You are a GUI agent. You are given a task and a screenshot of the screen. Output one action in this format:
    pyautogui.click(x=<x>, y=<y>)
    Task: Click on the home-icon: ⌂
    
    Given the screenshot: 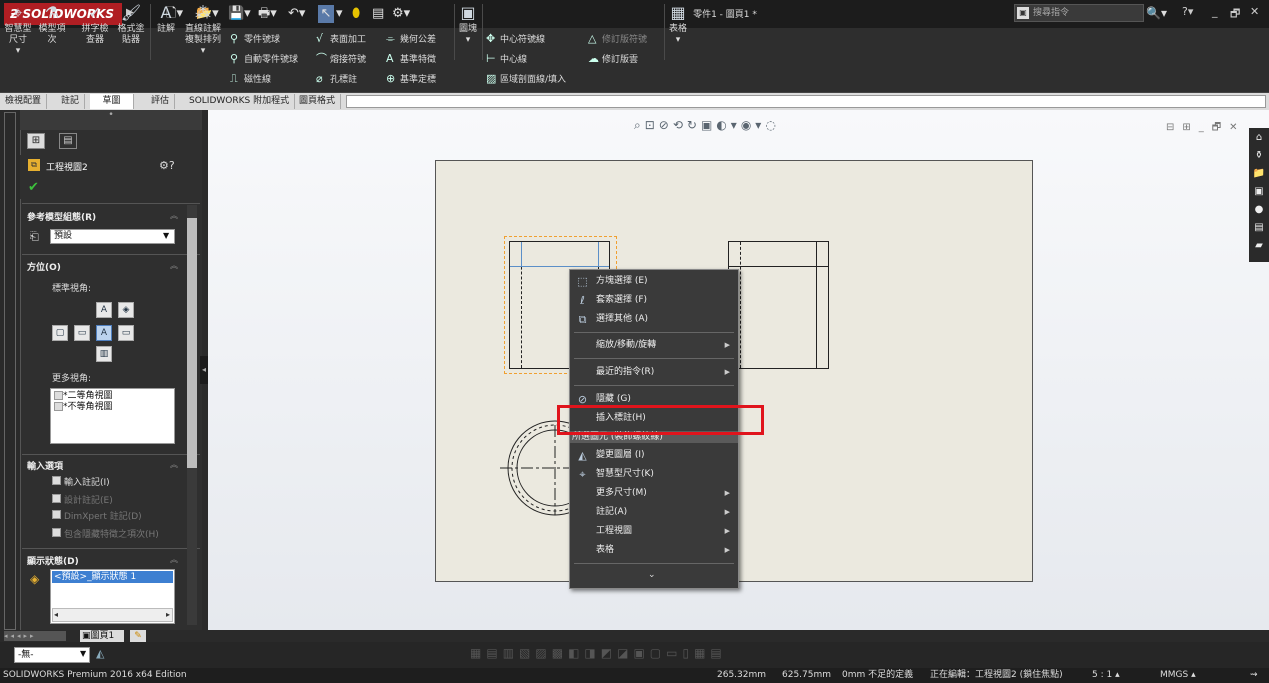 What is the action you would take?
    pyautogui.click(x=1259, y=138)
    